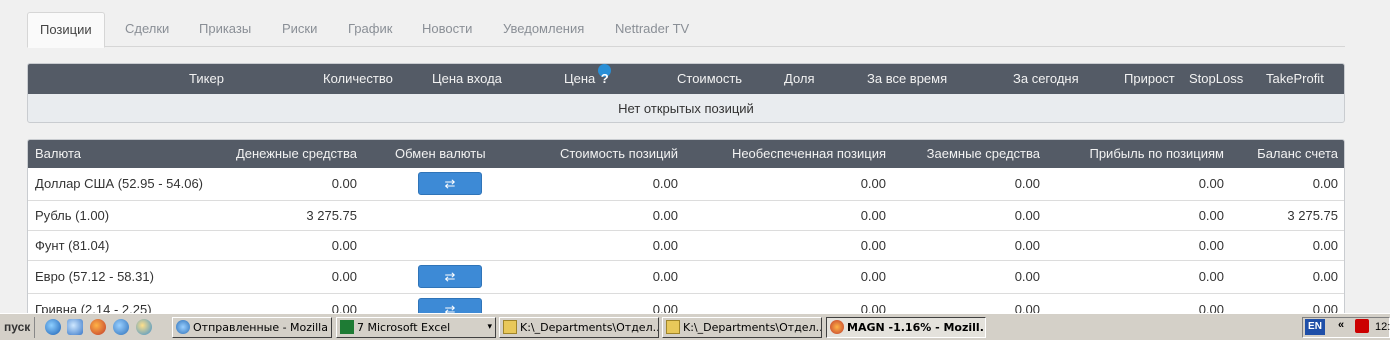 This screenshot has height=340, width=1390. What do you see at coordinates (75, 327) in the screenshot?
I see `outlook-icon` at bounding box center [75, 327].